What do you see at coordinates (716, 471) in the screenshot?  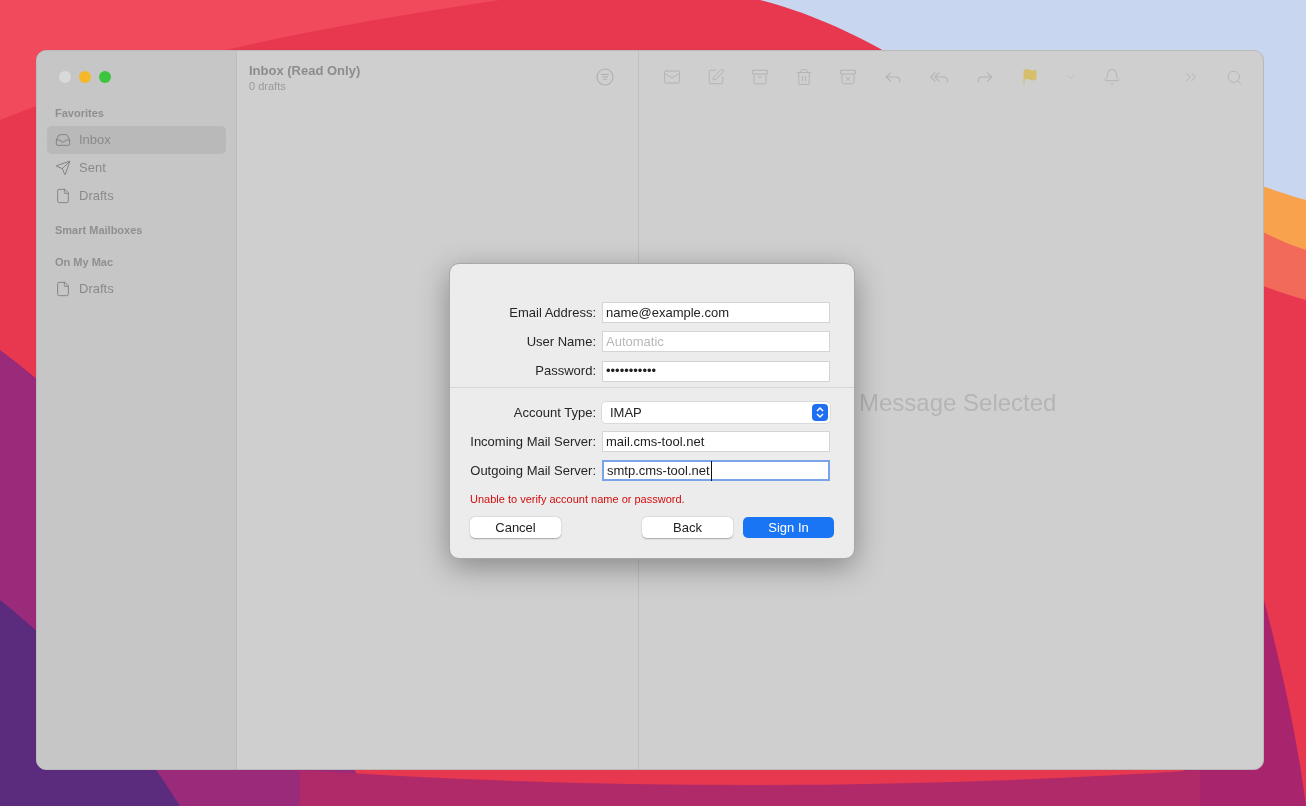 I see `input-field: smtp.cms-tool.net` at bounding box center [716, 471].